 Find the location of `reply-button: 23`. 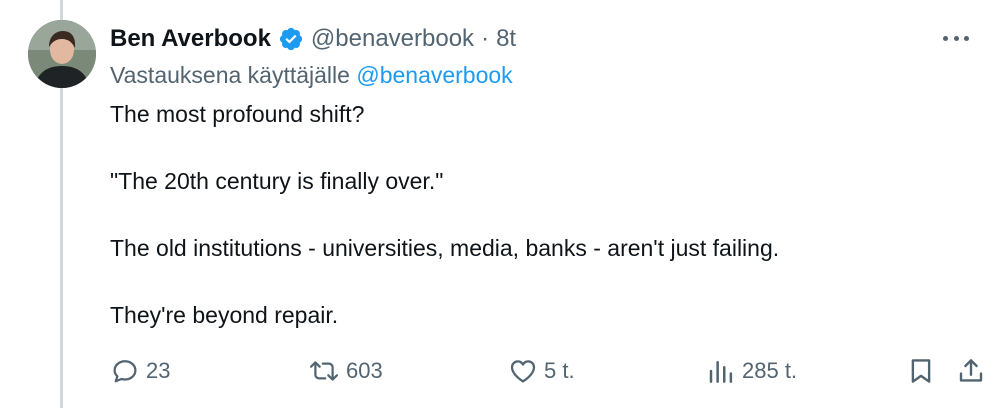

reply-button: 23 is located at coordinates (140, 371).